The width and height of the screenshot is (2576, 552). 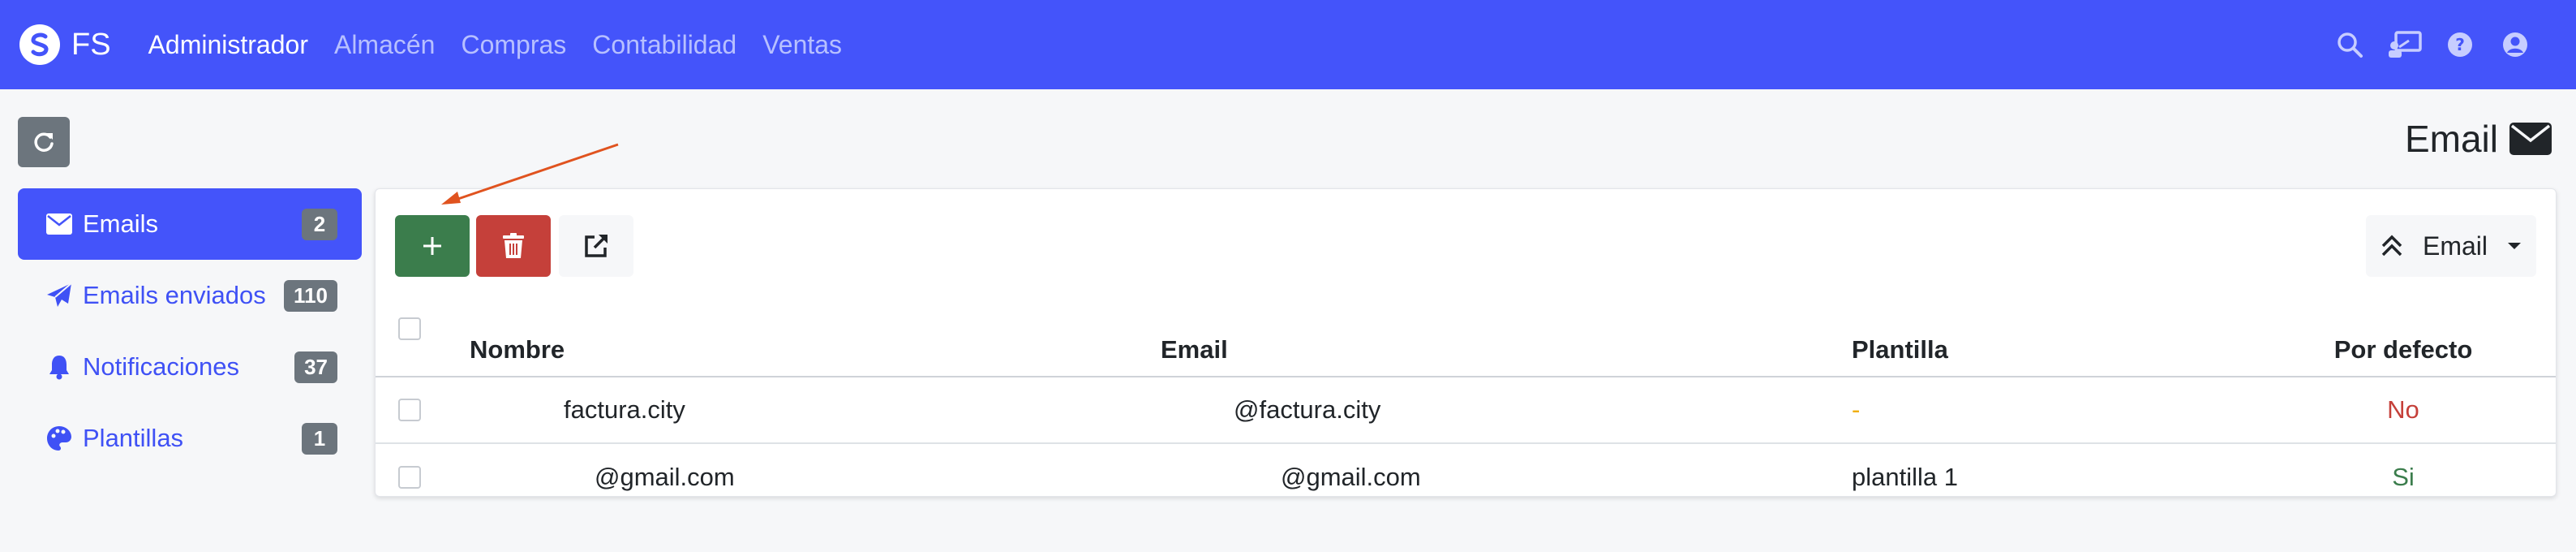 I want to click on menu-item-contabilidad: Contabilidad, so click(x=664, y=45).